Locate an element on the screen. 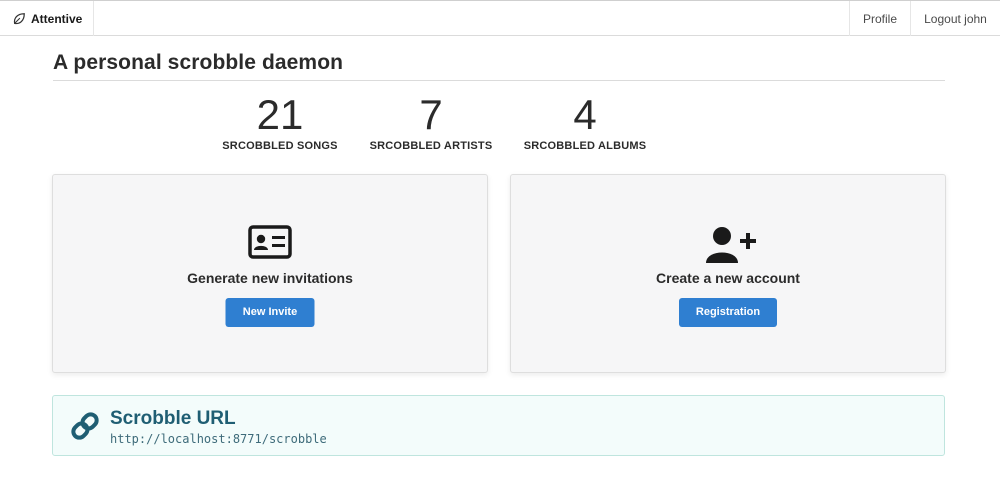 This screenshot has width=1000, height=494. title-divider is located at coordinates (499, 80).